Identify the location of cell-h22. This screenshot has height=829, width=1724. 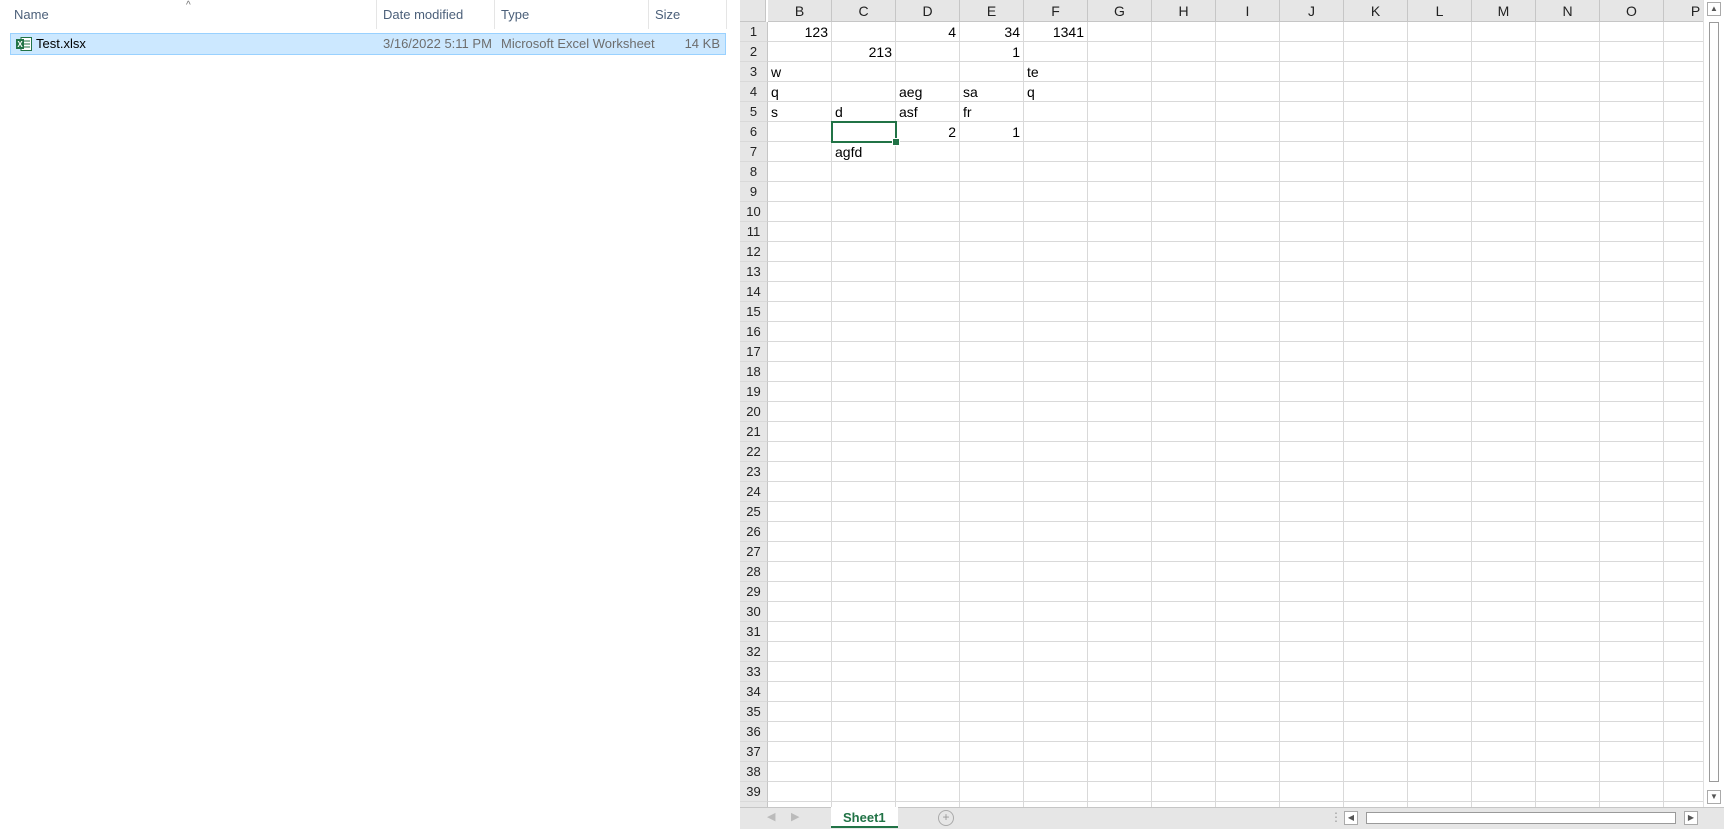
(1184, 452).